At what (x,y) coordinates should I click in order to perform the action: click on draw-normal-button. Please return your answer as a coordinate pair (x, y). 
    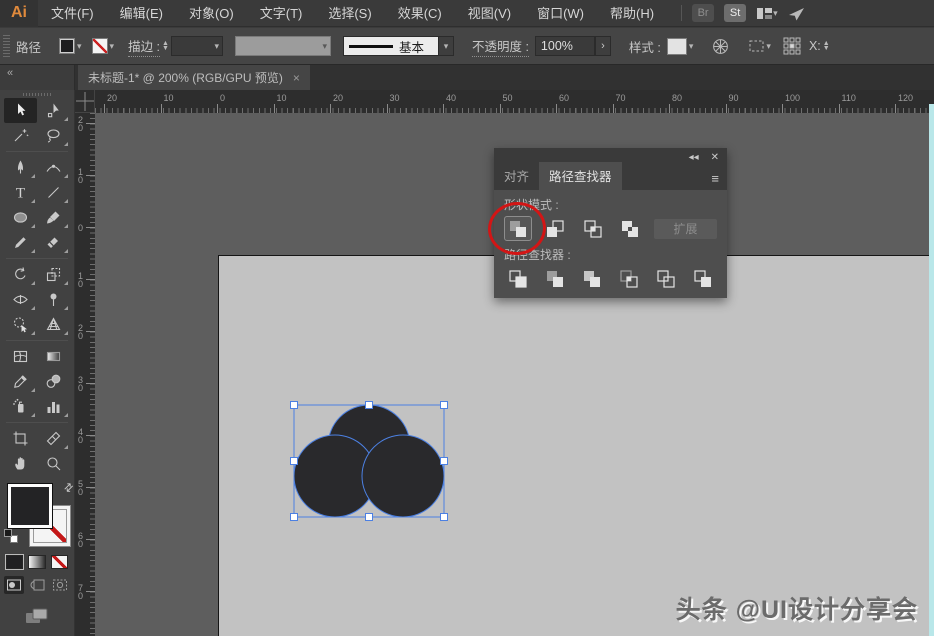
    Looking at the image, I should click on (14, 585).